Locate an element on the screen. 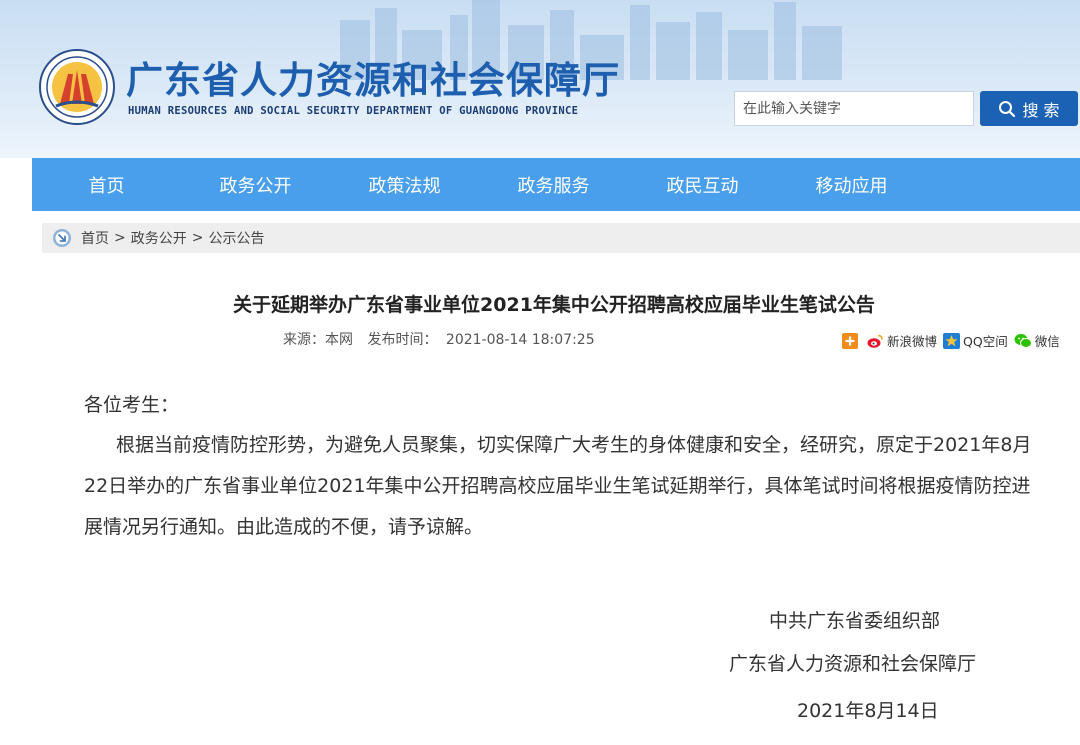  breadcrumb-government-affairs: 政务公开 is located at coordinates (159, 238).